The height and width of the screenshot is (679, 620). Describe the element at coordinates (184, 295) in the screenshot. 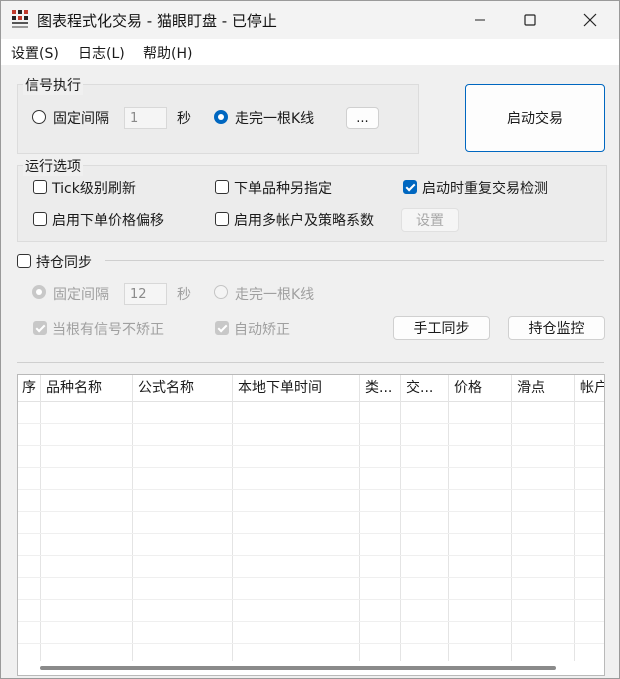

I see `sync-seconds-unit: 秒` at that location.